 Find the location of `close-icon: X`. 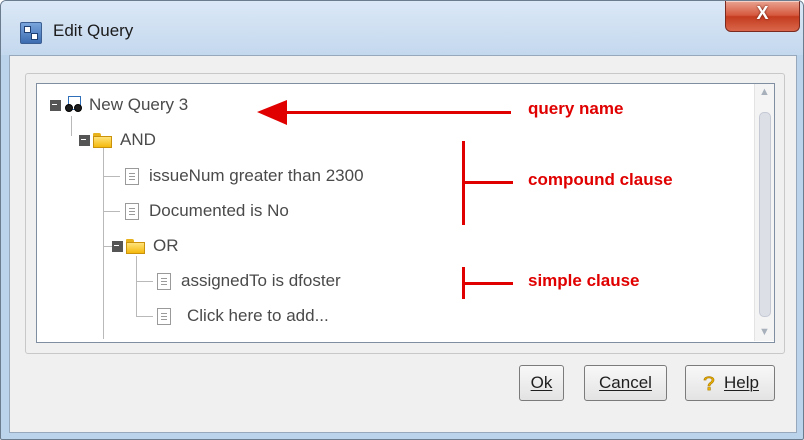

close-icon: X is located at coordinates (762, 13).